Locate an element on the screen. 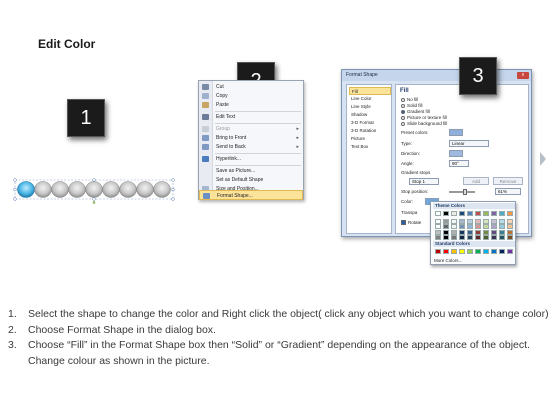 This screenshot has width=560, height=420. radio-icon is located at coordinates (403, 111).